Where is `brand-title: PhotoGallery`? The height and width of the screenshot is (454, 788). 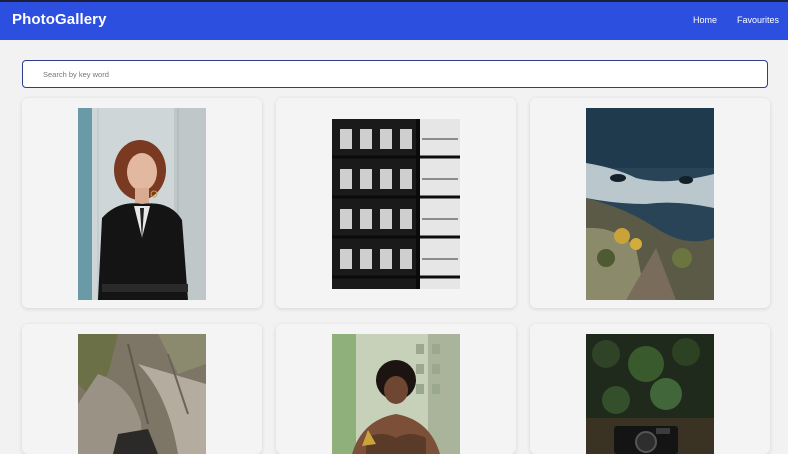 brand-title: PhotoGallery is located at coordinates (59, 19).